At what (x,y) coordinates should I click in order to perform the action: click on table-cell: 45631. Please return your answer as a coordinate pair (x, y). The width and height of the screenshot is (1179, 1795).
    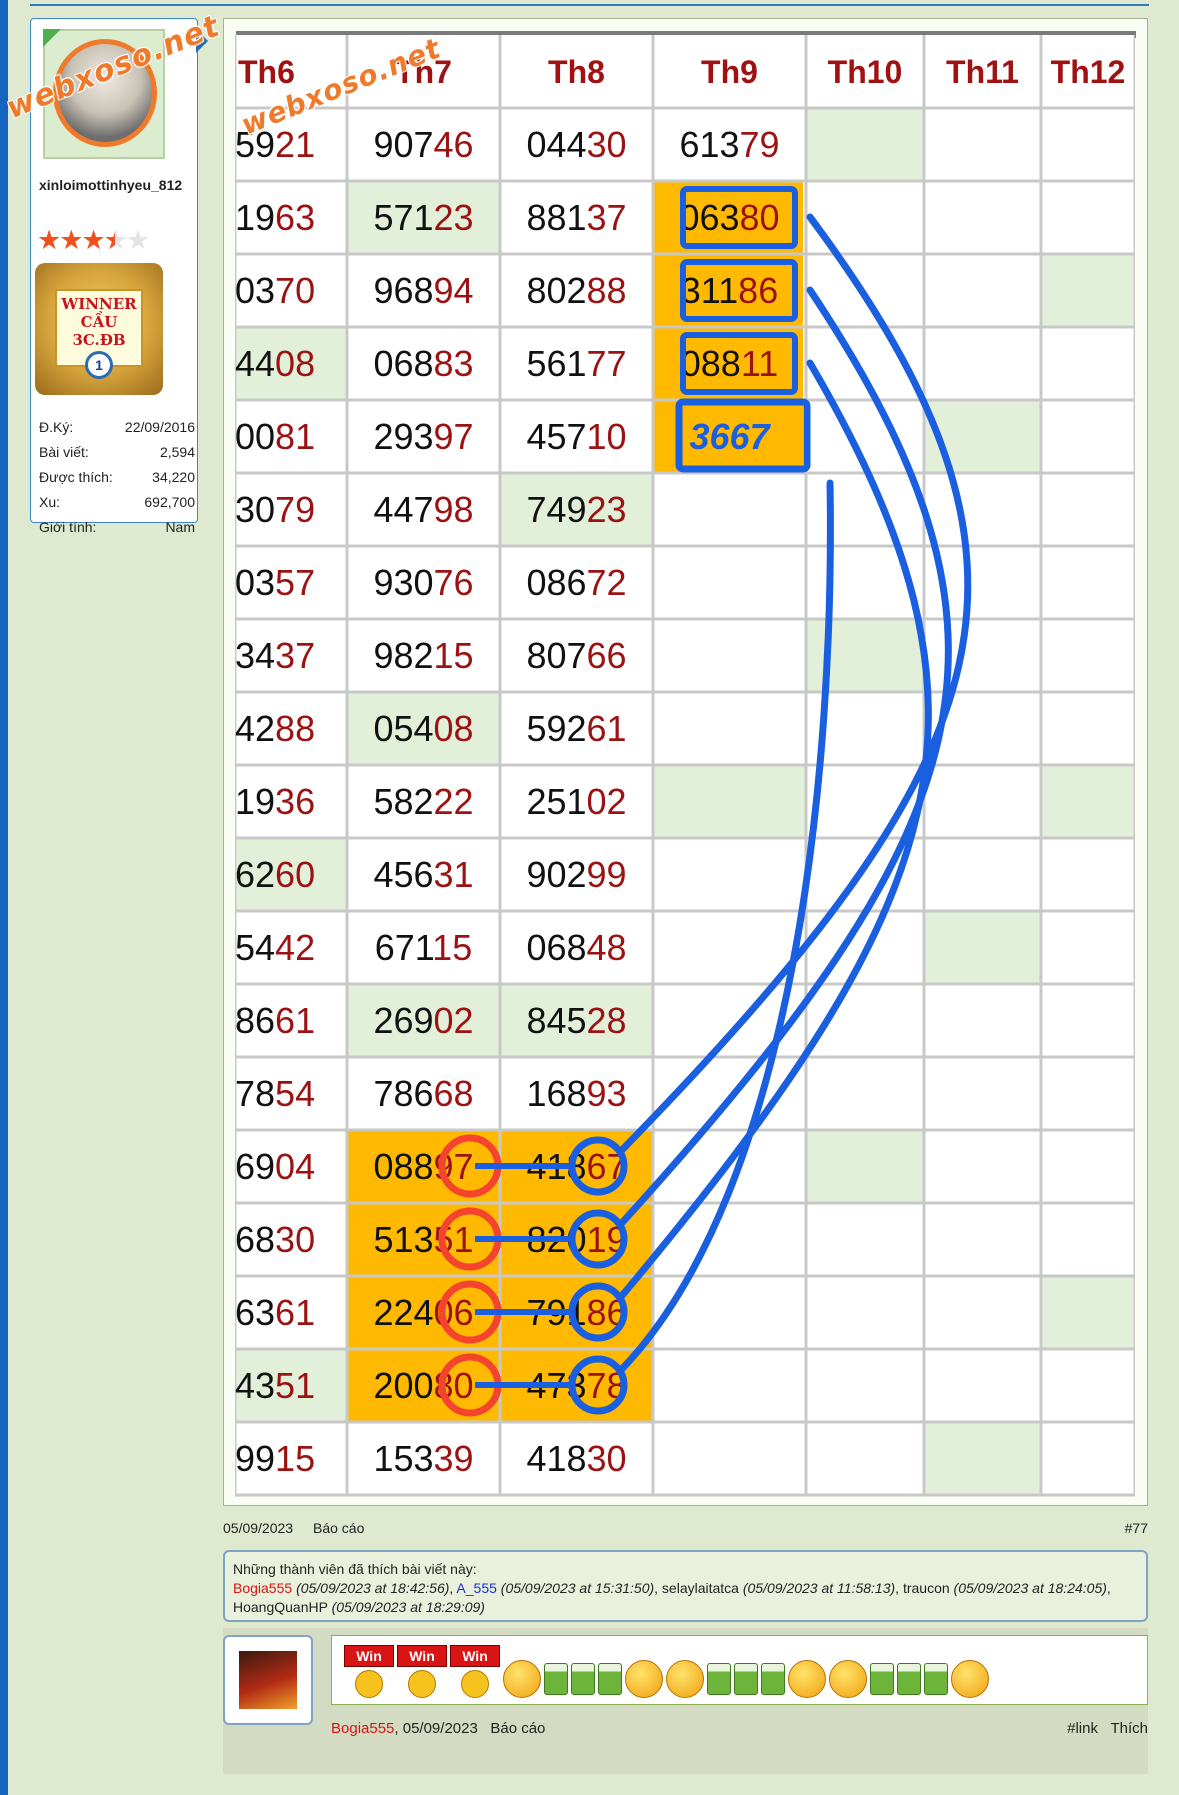
    Looking at the image, I should click on (423, 874).